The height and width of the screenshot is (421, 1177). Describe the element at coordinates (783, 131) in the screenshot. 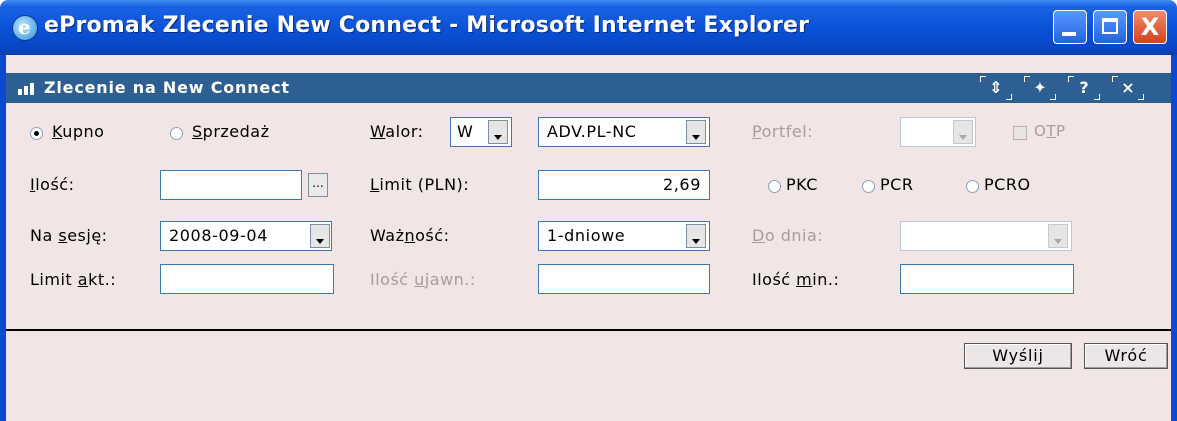

I see `portfel-label: Portfel:` at that location.